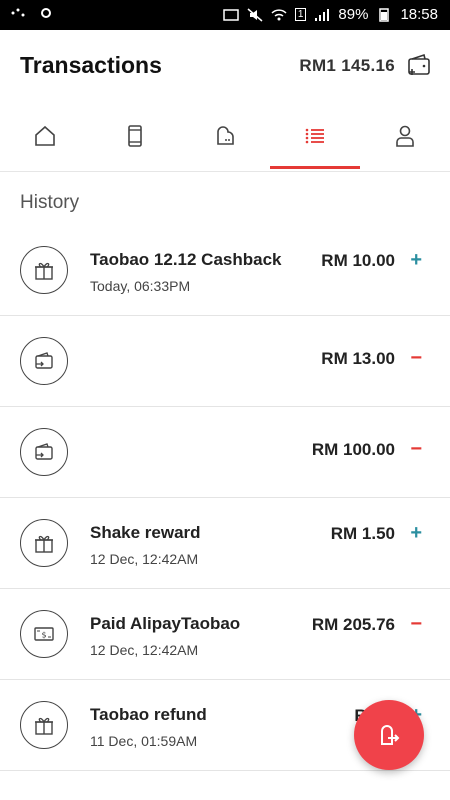  Describe the element at coordinates (140, 286) in the screenshot. I see `transaction-time: Today, 06:33PM` at that location.